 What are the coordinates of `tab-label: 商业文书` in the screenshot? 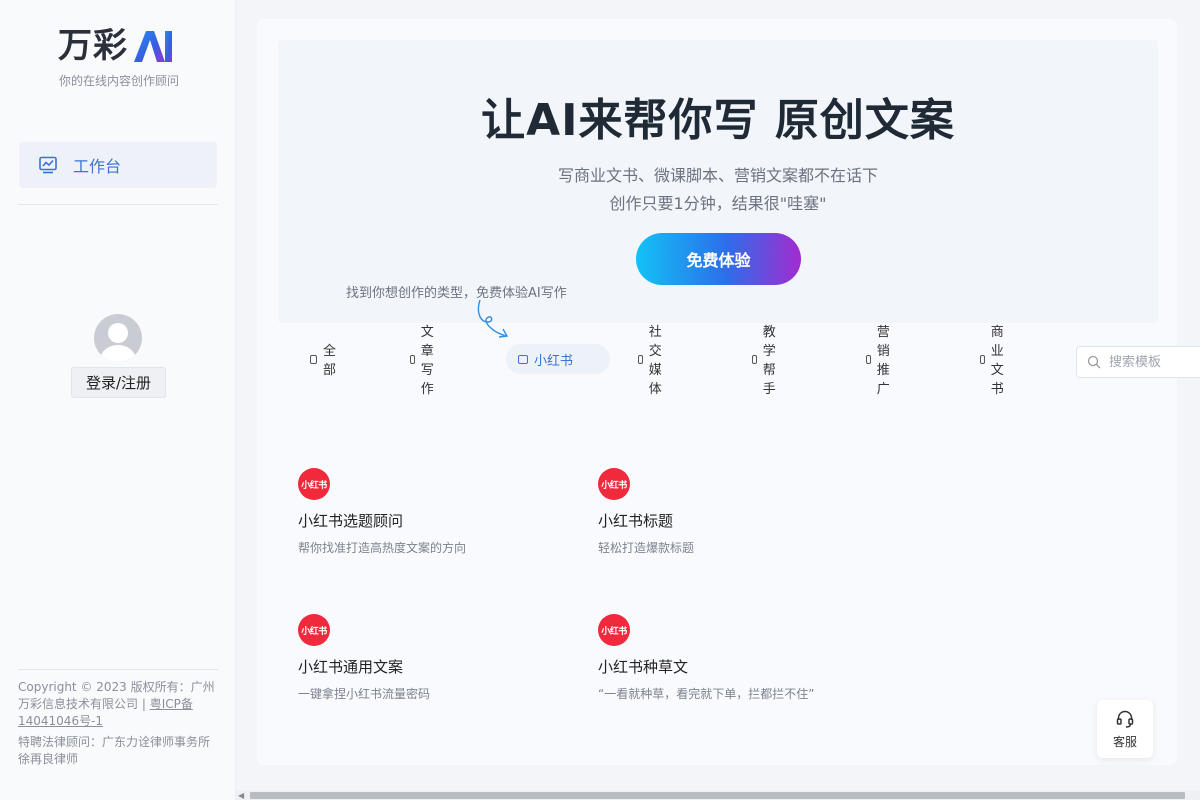 It's located at (997, 361).